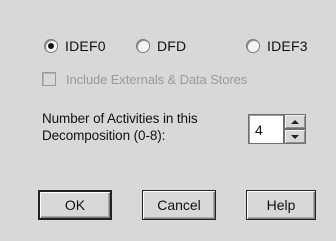  Describe the element at coordinates (51, 46) in the screenshot. I see `radio-checked-icon` at that location.